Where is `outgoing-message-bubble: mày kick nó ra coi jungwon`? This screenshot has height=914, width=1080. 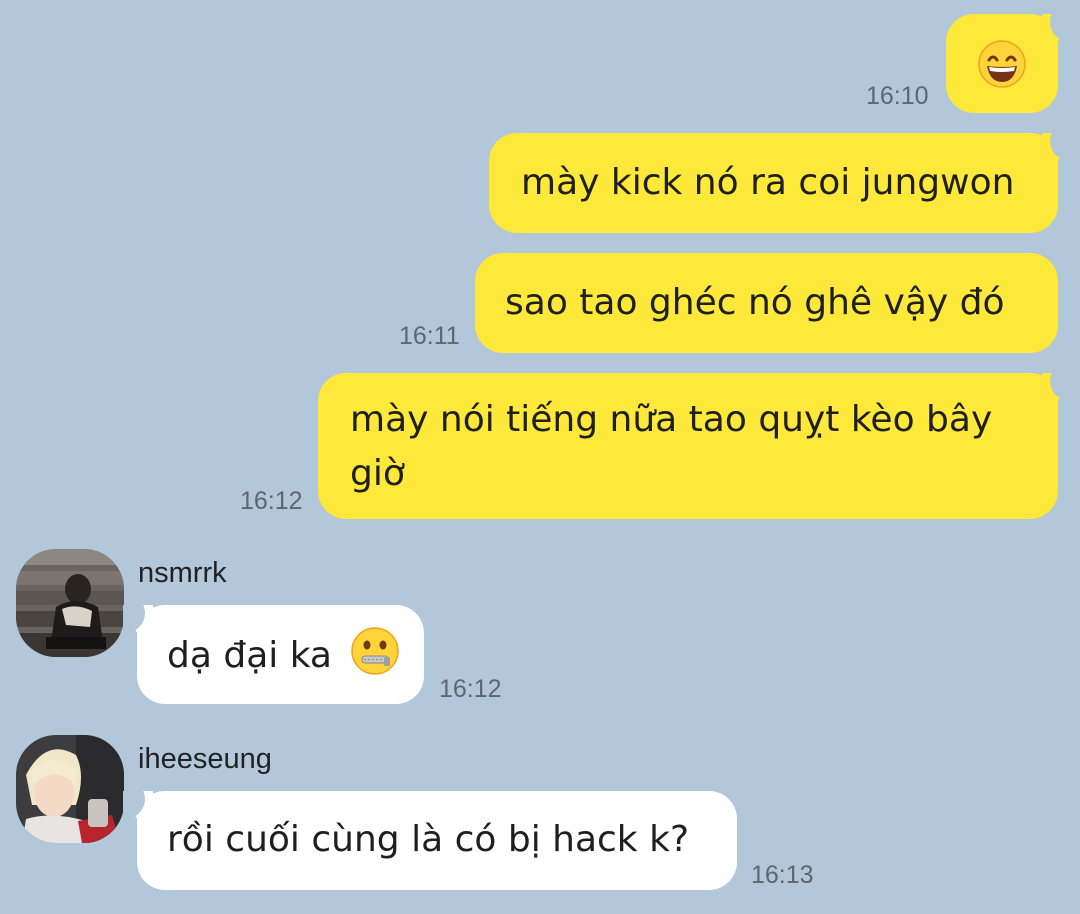 outgoing-message-bubble: mày kick nó ra coi jungwon is located at coordinates (780, 183).